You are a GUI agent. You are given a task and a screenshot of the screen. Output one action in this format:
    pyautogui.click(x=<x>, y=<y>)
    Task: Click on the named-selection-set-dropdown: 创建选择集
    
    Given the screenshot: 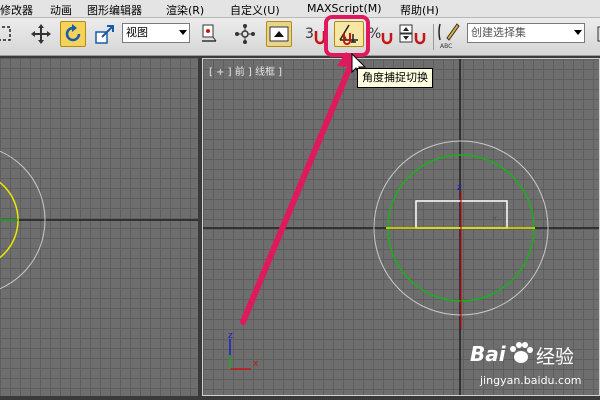 What is the action you would take?
    pyautogui.click(x=526, y=33)
    